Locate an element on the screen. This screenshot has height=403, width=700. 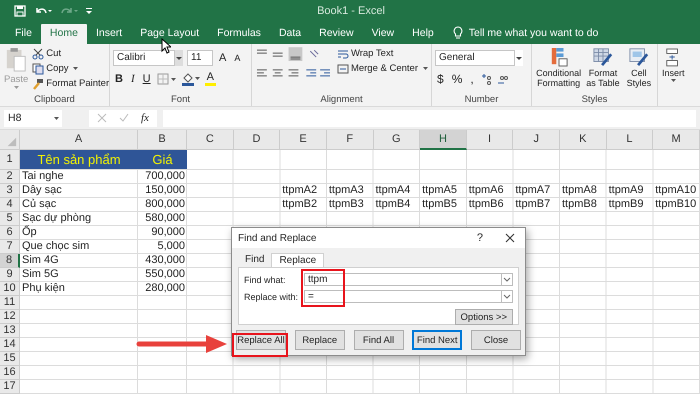
row-header: 12 is located at coordinates (10, 317).